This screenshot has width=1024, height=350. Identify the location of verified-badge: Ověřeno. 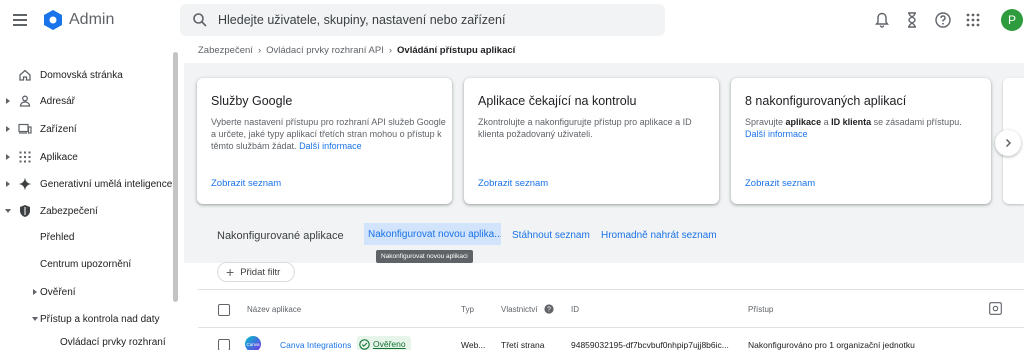
(384, 343).